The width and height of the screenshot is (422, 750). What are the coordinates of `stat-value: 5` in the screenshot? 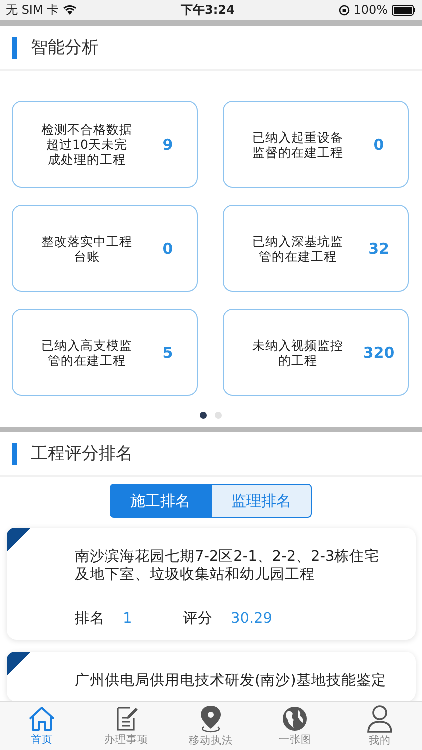 It's located at (168, 353).